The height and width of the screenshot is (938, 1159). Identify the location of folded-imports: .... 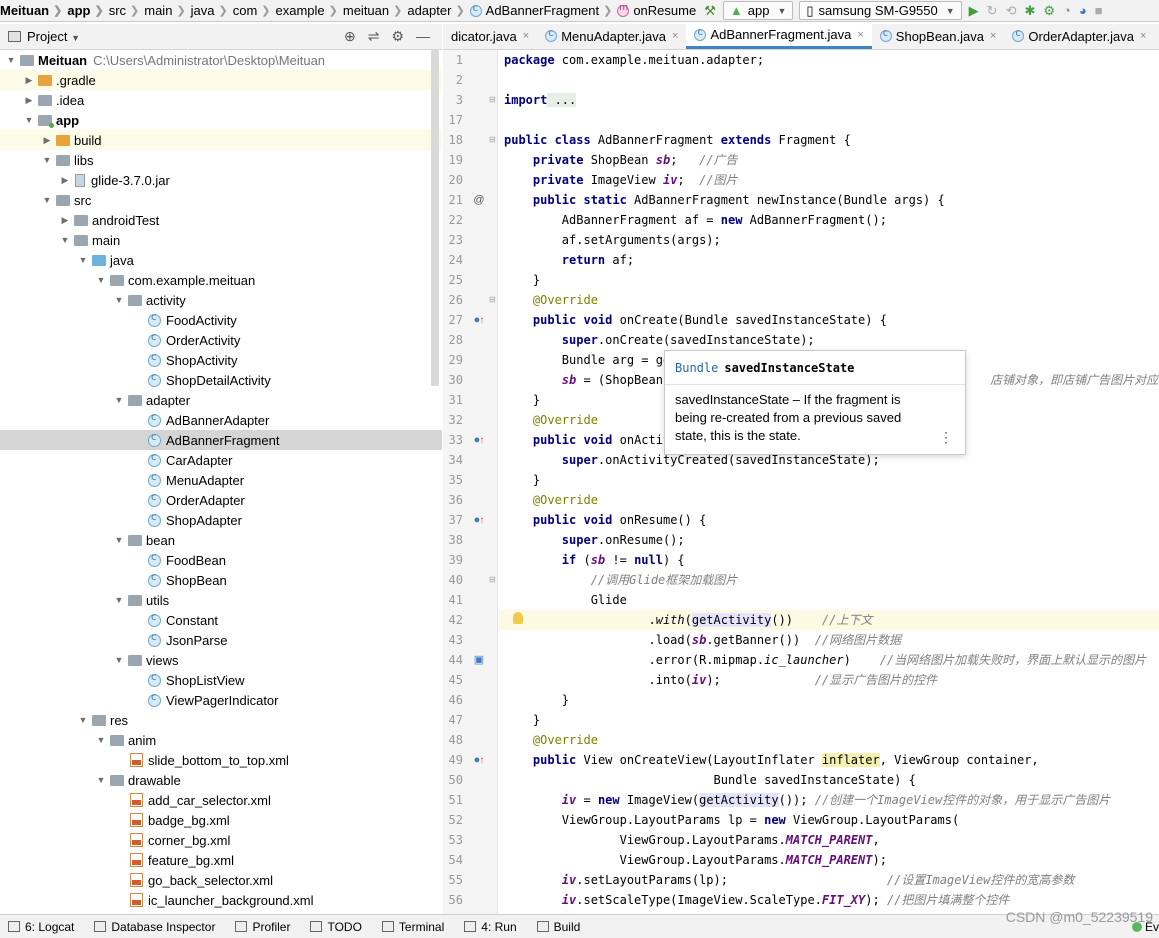
(562, 100).